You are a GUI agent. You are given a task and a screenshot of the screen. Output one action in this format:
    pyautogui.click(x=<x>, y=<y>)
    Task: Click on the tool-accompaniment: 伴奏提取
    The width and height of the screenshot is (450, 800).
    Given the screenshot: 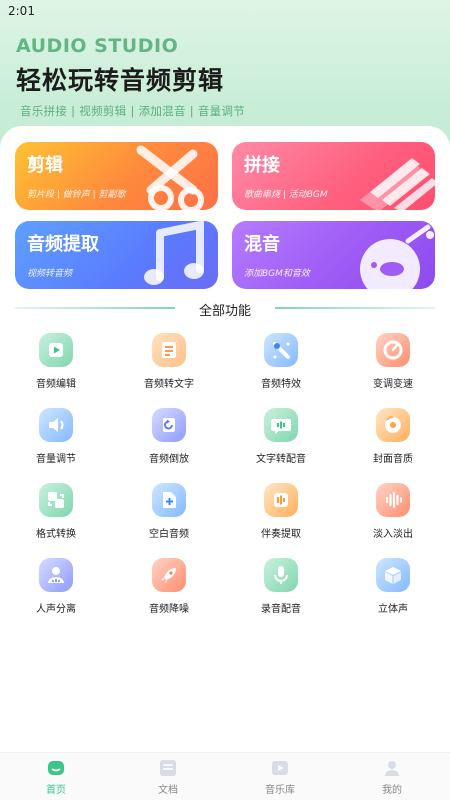 What is the action you would take?
    pyautogui.click(x=281, y=511)
    